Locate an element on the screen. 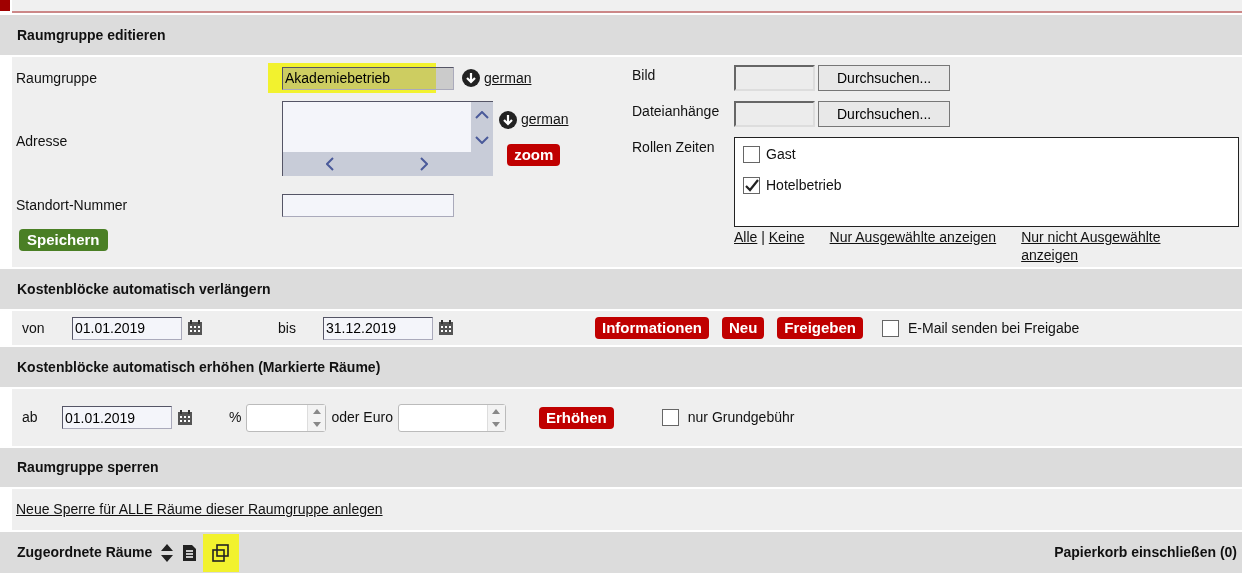  filter-link: Alle is located at coordinates (746, 237).